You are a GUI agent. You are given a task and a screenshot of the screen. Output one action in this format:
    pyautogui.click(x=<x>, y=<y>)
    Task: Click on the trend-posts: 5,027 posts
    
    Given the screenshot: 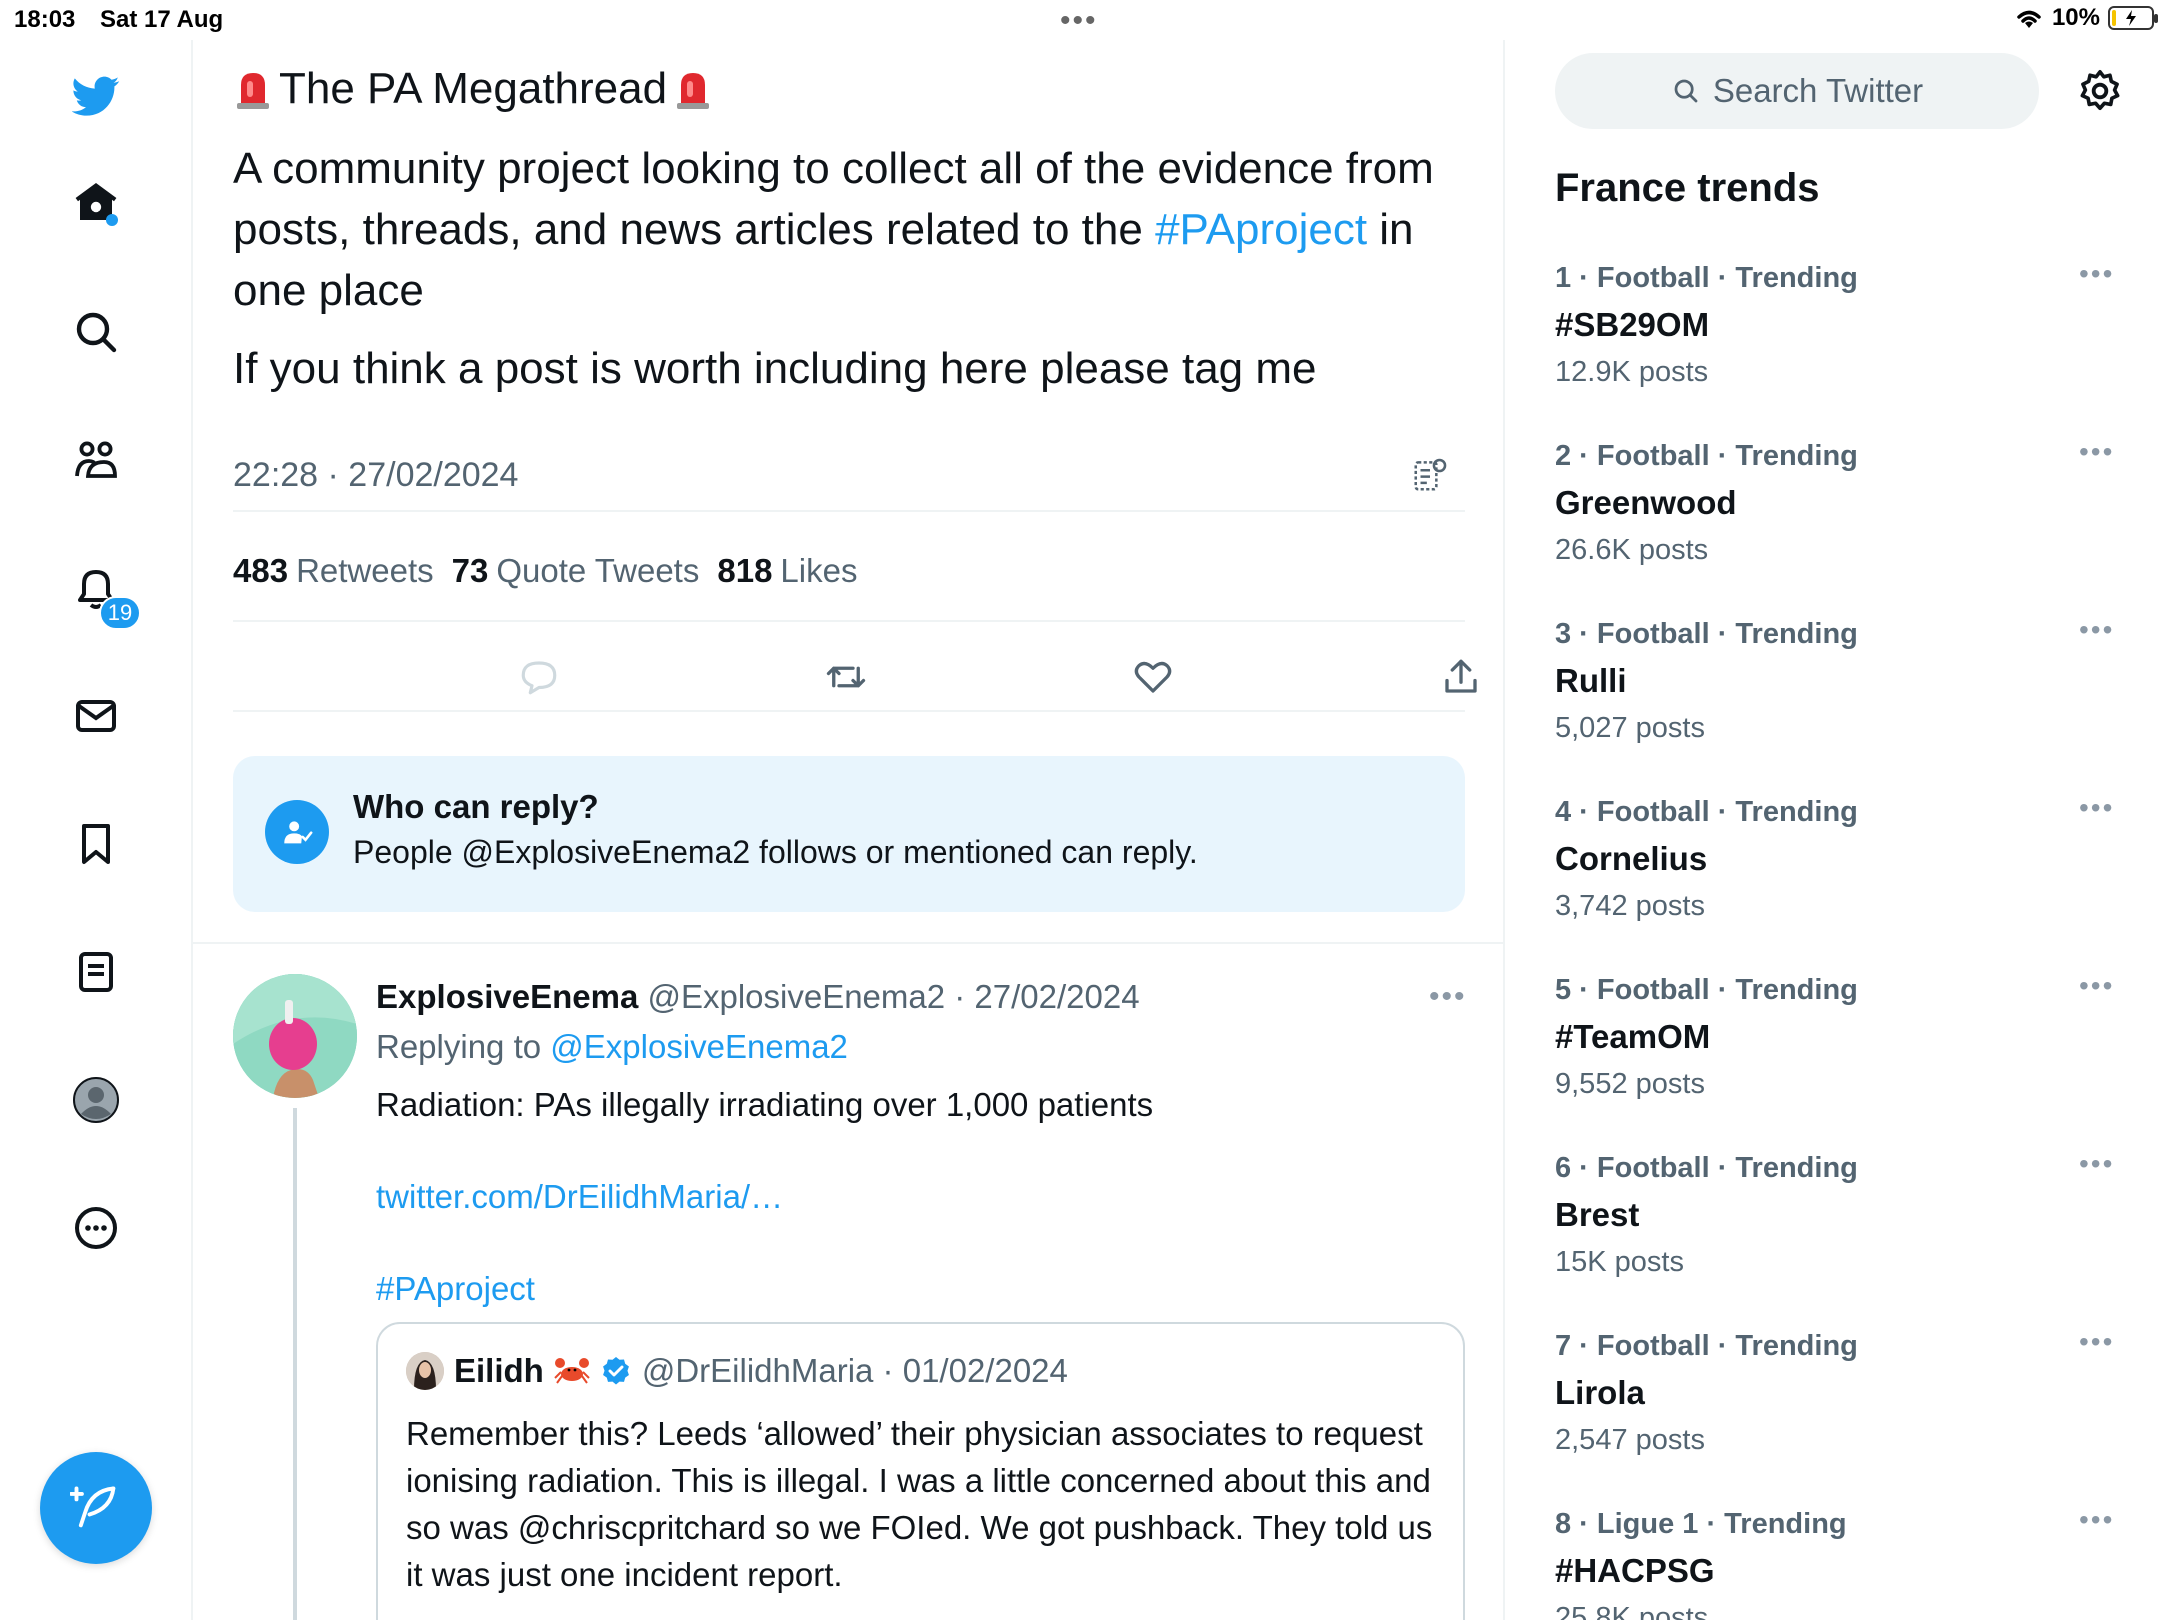 What is the action you would take?
    pyautogui.click(x=1630, y=728)
    